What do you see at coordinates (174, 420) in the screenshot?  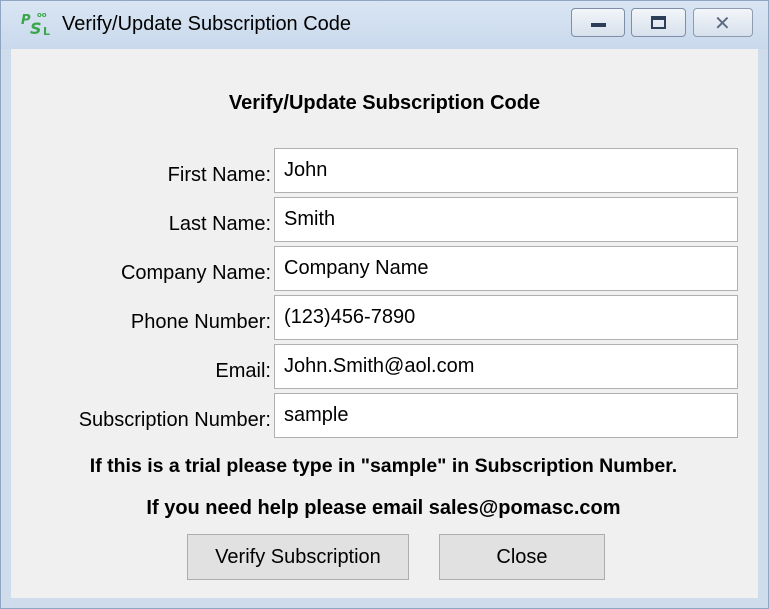 I see `subscription-number-label: Subscription Number:` at bounding box center [174, 420].